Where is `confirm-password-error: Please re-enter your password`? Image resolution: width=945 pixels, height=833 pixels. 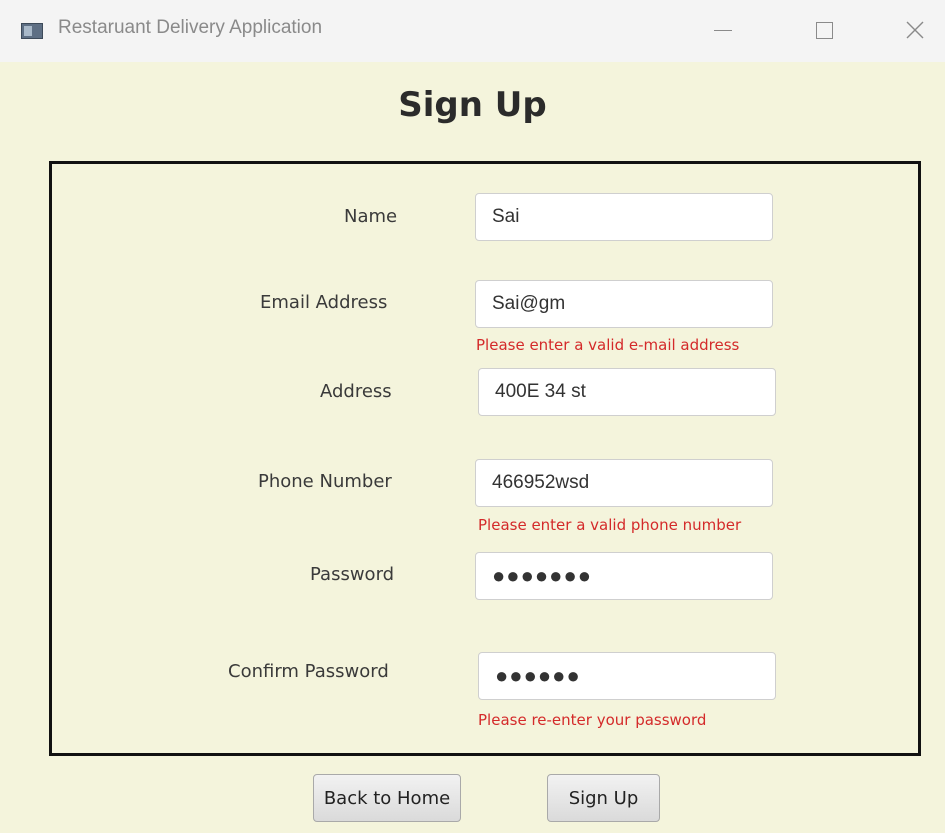
confirm-password-error: Please re-enter your password is located at coordinates (592, 720).